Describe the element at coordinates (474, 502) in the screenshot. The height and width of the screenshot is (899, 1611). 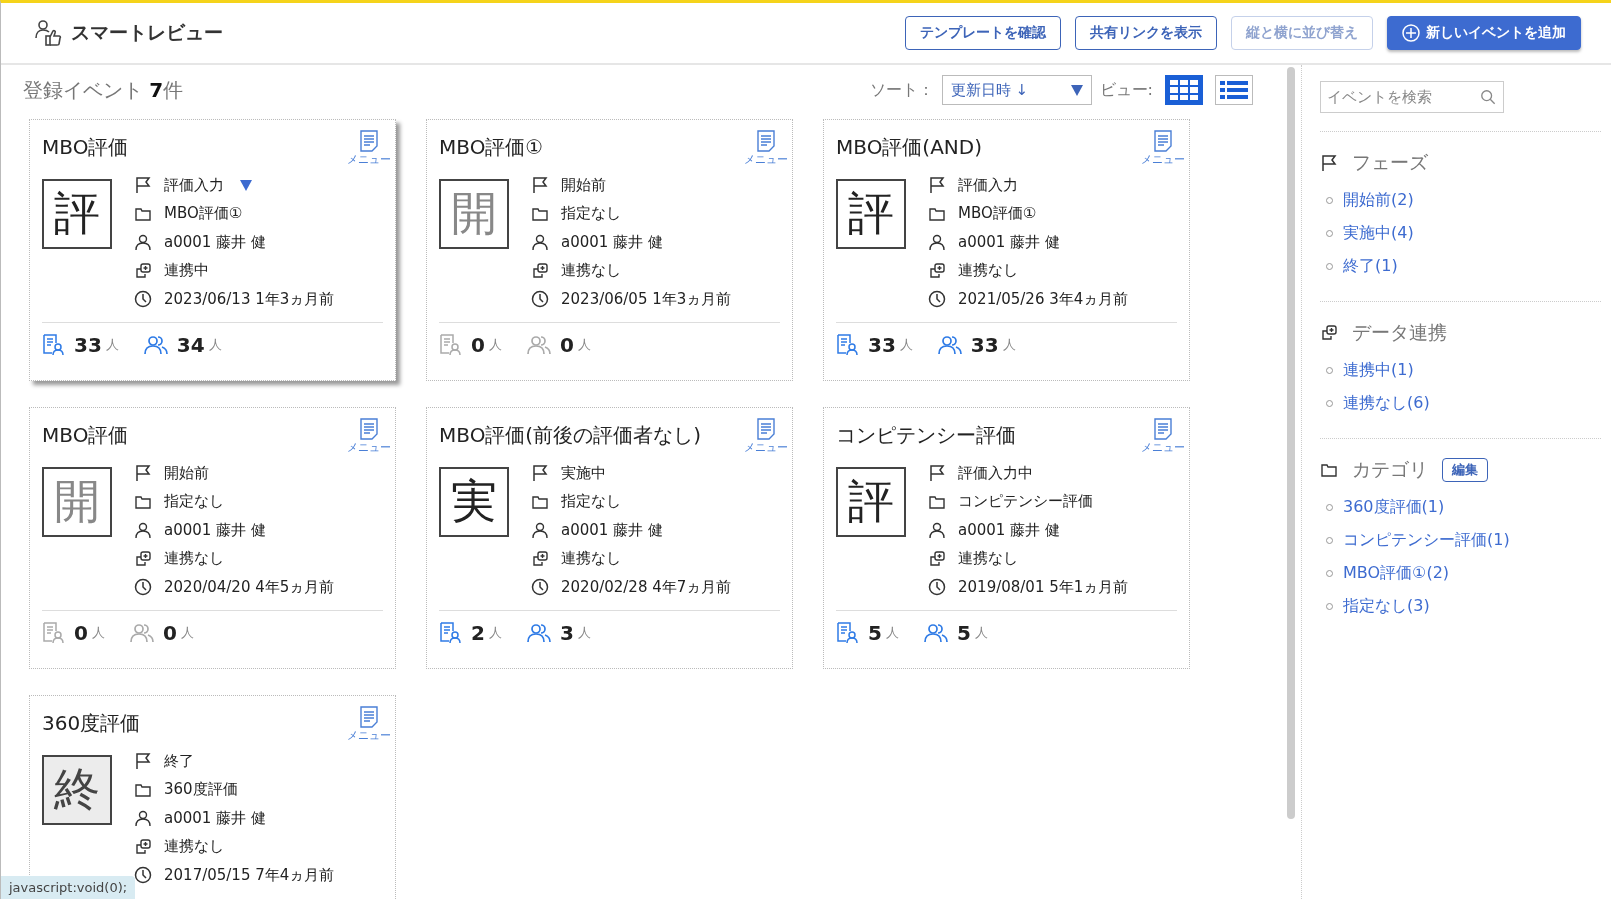
I see `phase-badge: 実` at that location.